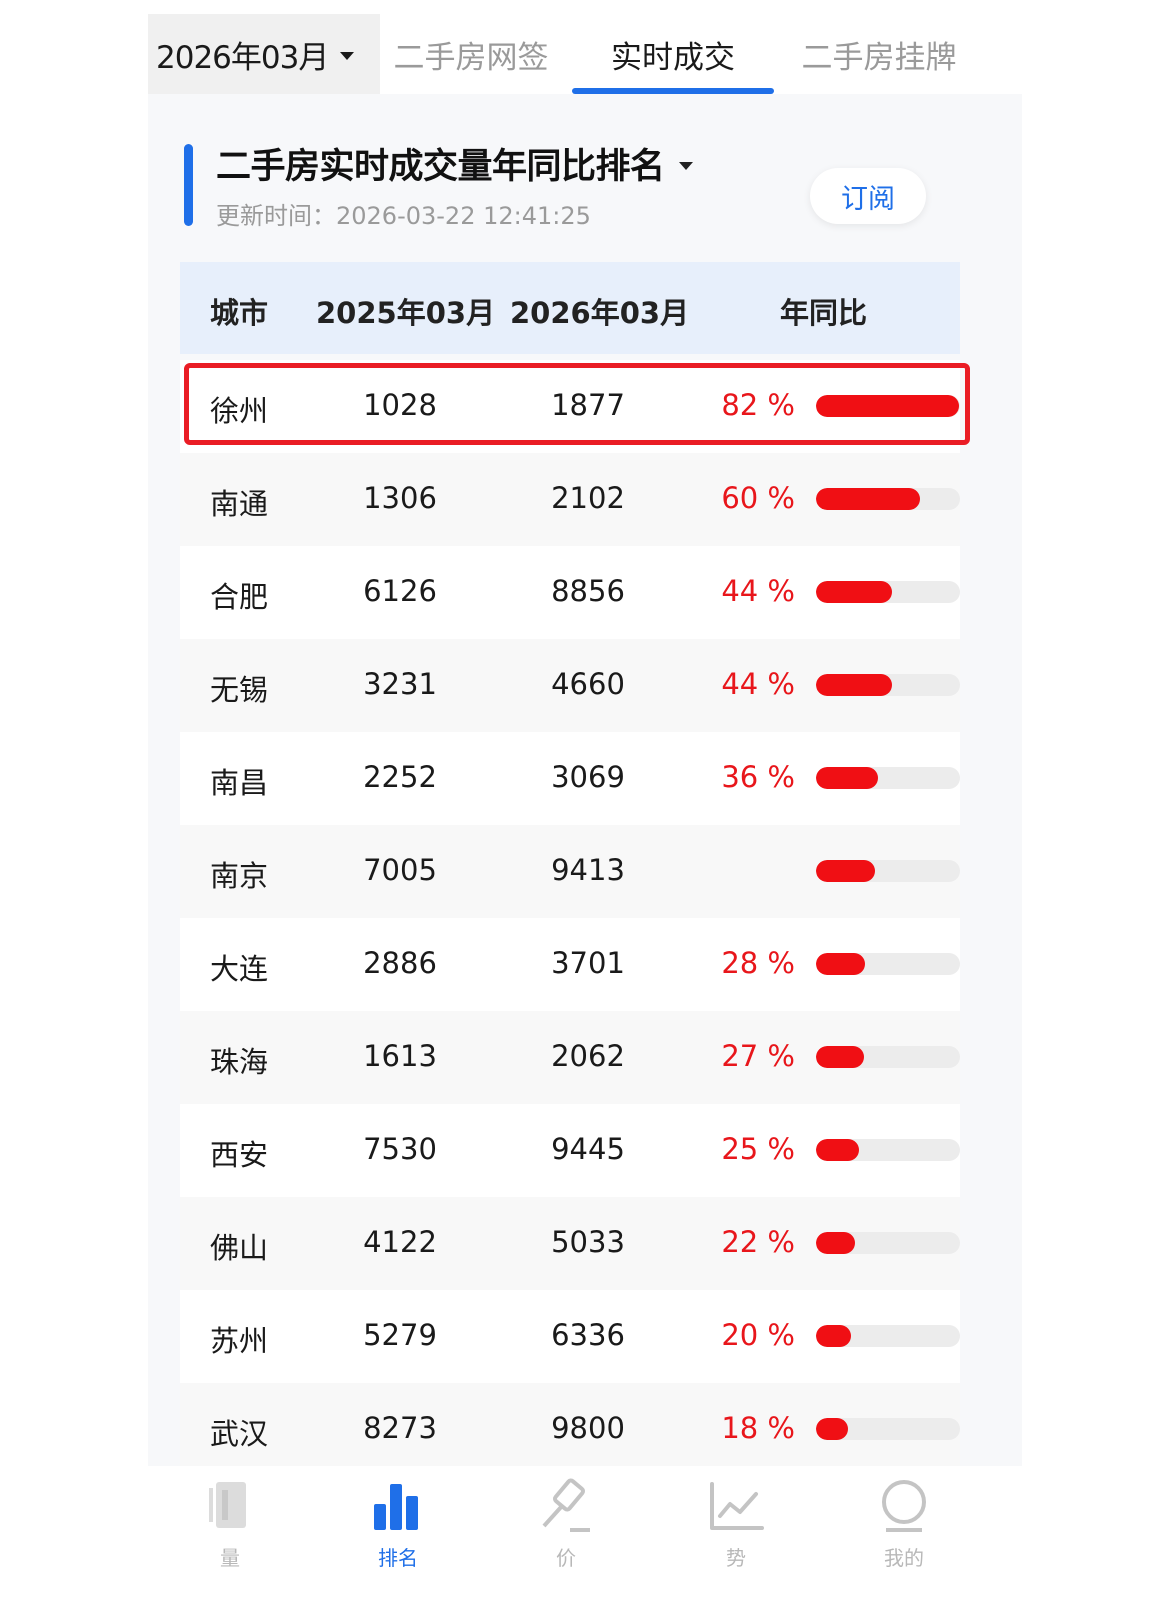  I want to click on prev-month-value: 1306, so click(400, 498).